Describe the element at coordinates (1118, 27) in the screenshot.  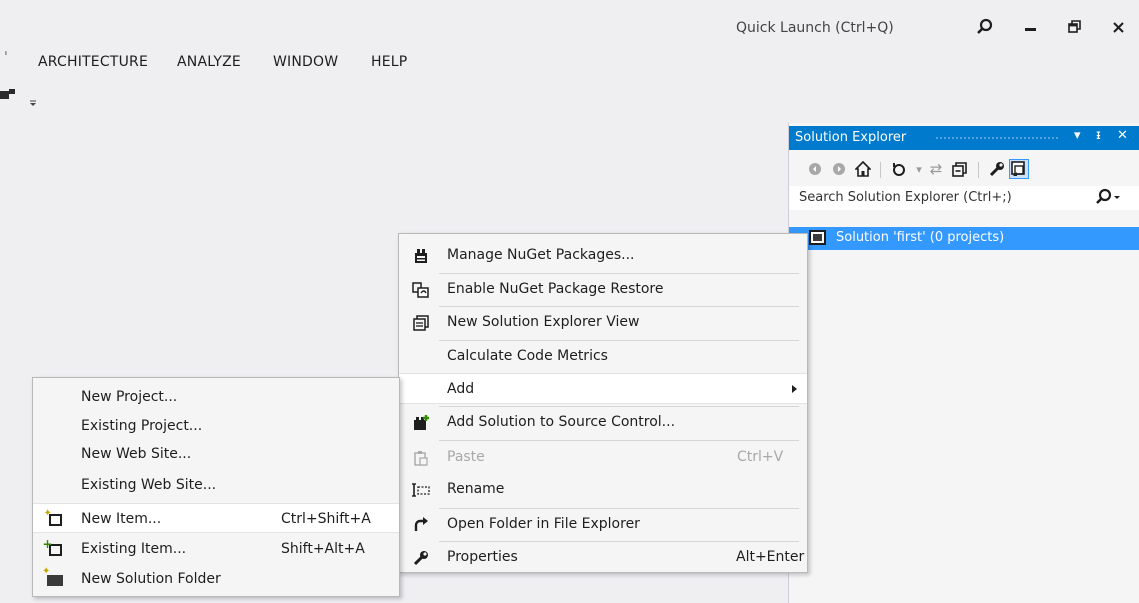
I see `close-icon` at that location.